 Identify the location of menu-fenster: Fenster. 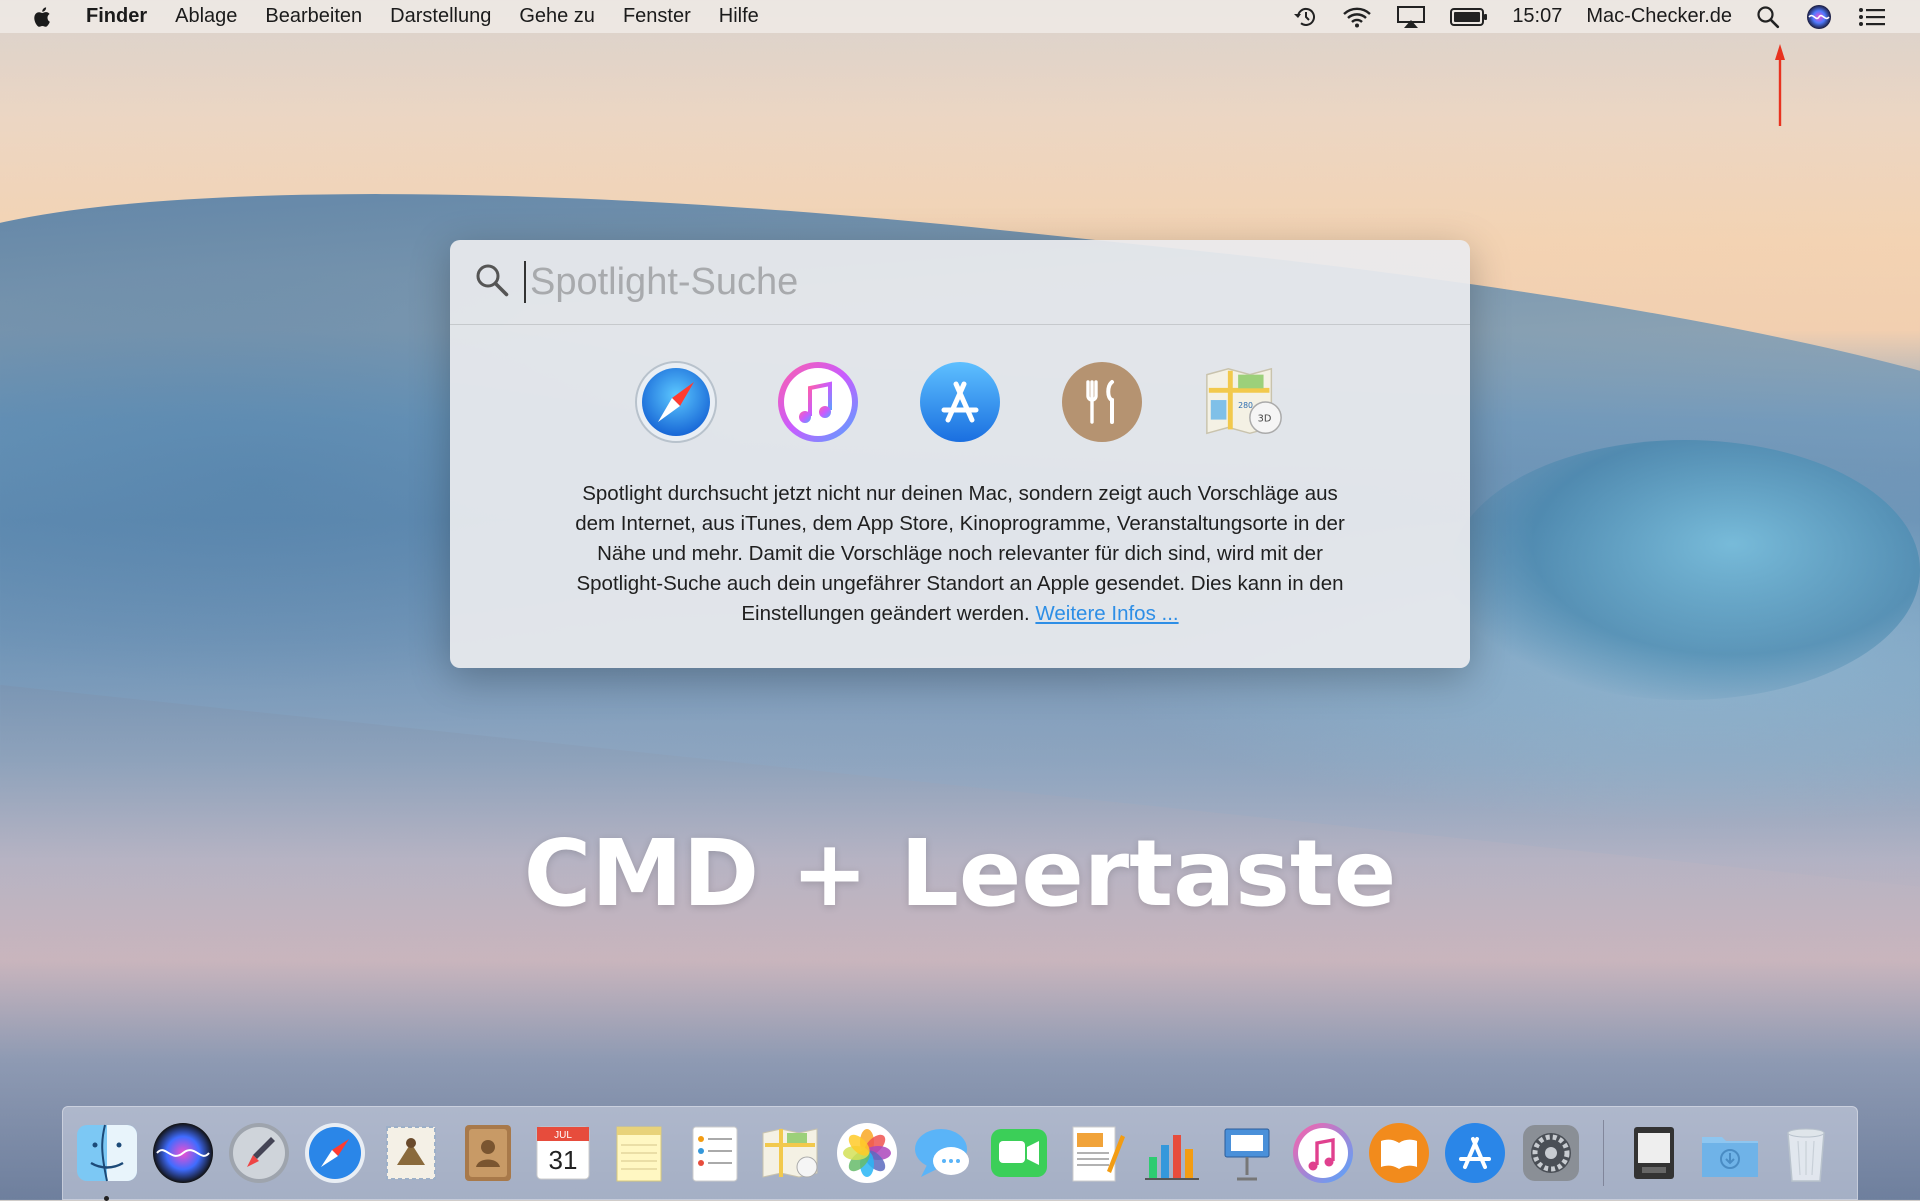
(657, 16).